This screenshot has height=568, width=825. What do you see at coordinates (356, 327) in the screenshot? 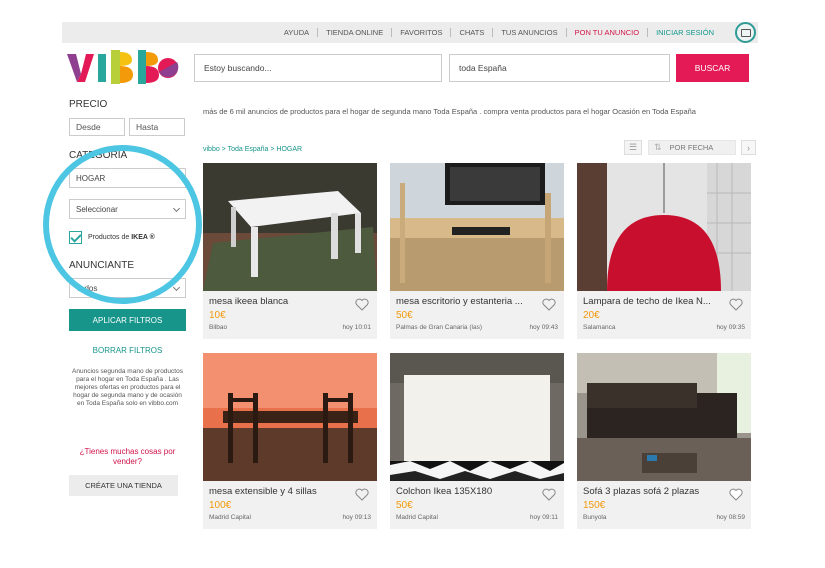
I see `listing-time: hoy 10:01` at bounding box center [356, 327].